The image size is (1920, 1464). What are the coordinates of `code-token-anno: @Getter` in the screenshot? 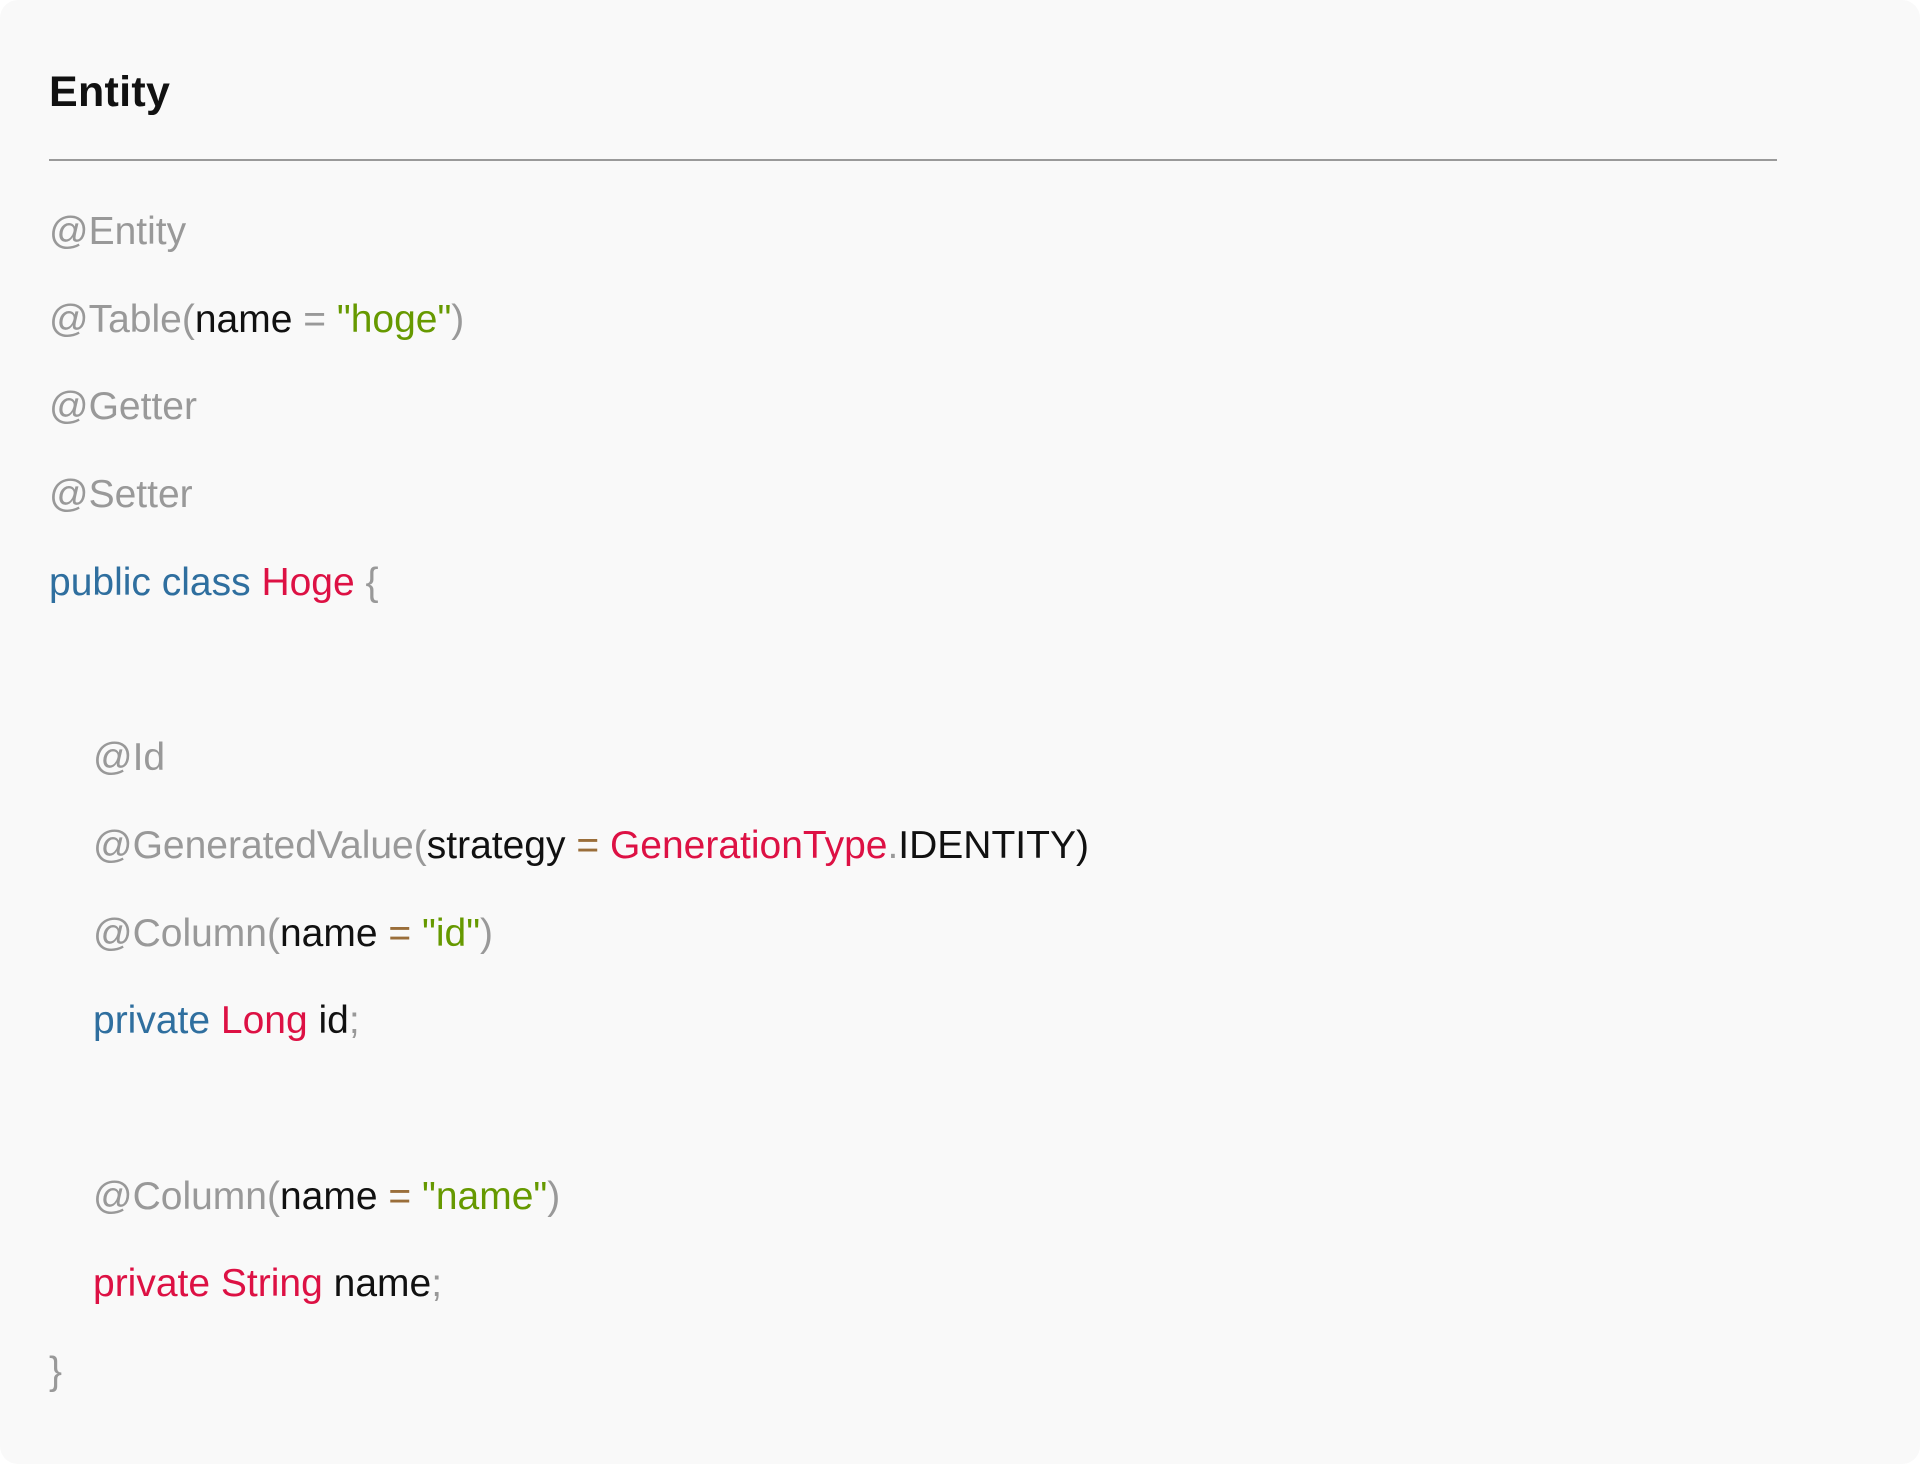 It's located at (123, 407).